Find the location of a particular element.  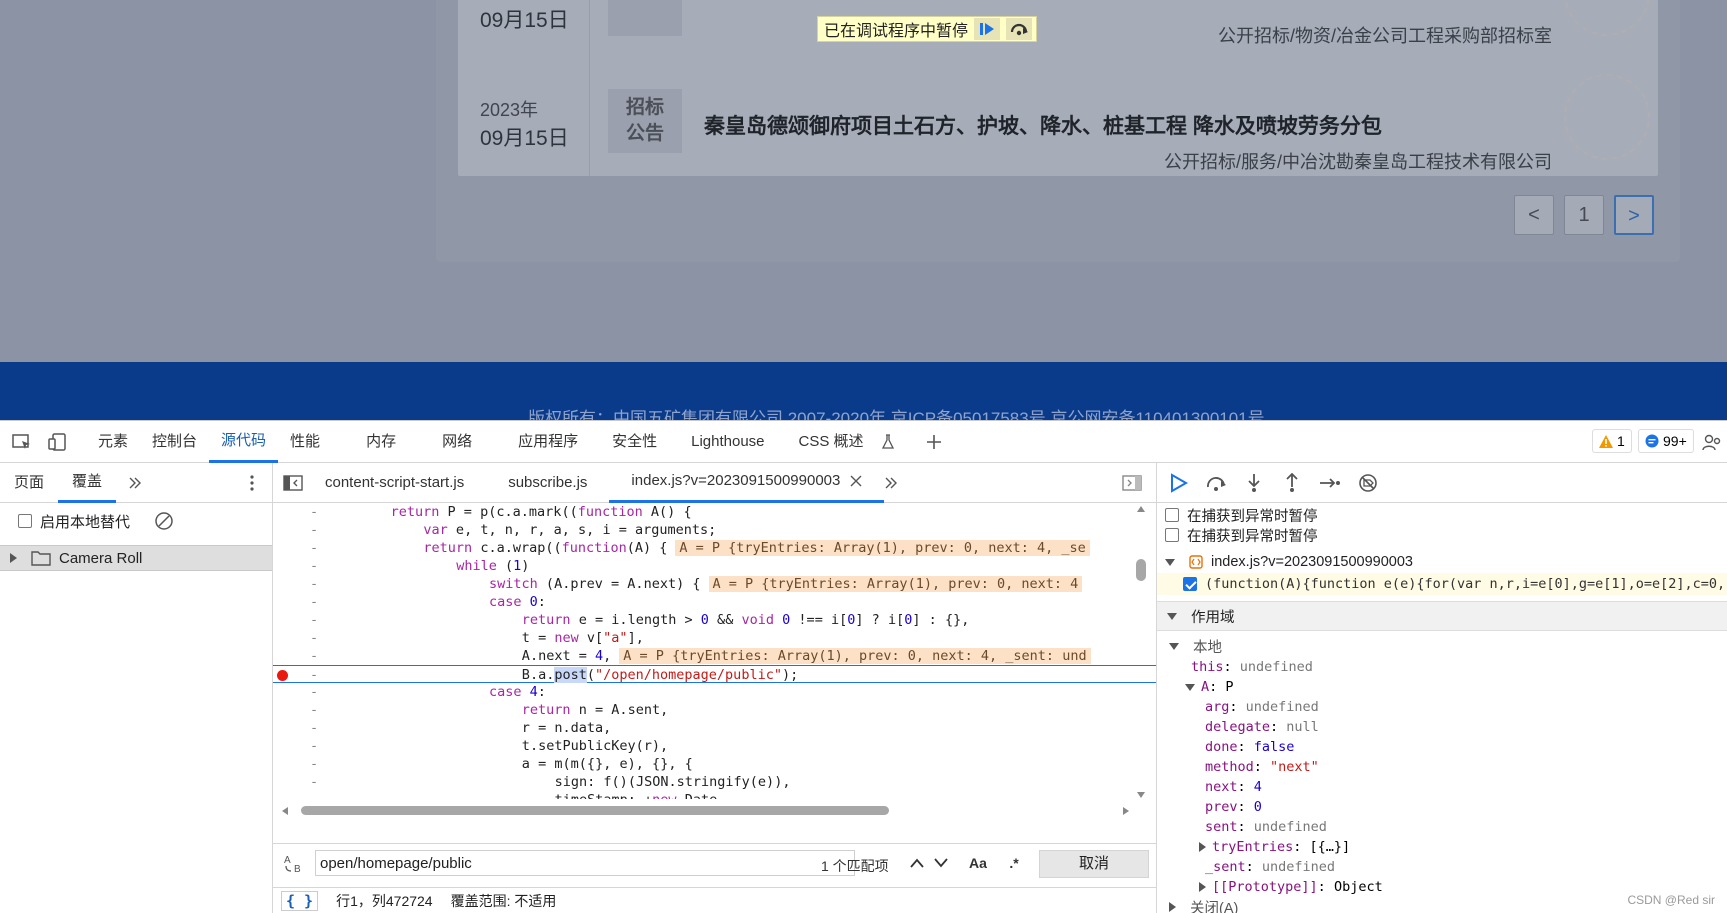

scope-variable: prev: 0 is located at coordinates (1442, 807).